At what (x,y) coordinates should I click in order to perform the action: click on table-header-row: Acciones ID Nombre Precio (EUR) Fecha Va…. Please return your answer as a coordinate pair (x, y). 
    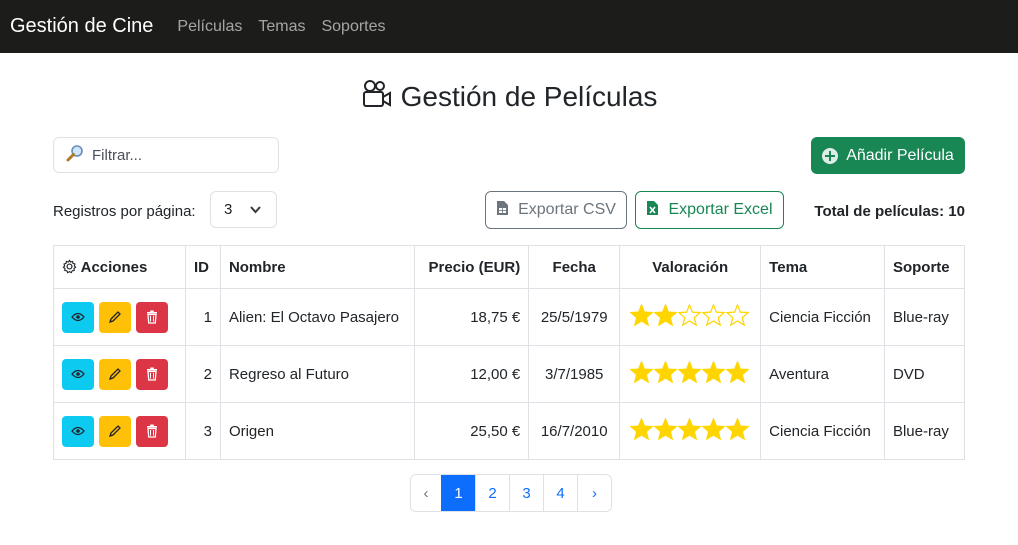
    Looking at the image, I should click on (509, 267).